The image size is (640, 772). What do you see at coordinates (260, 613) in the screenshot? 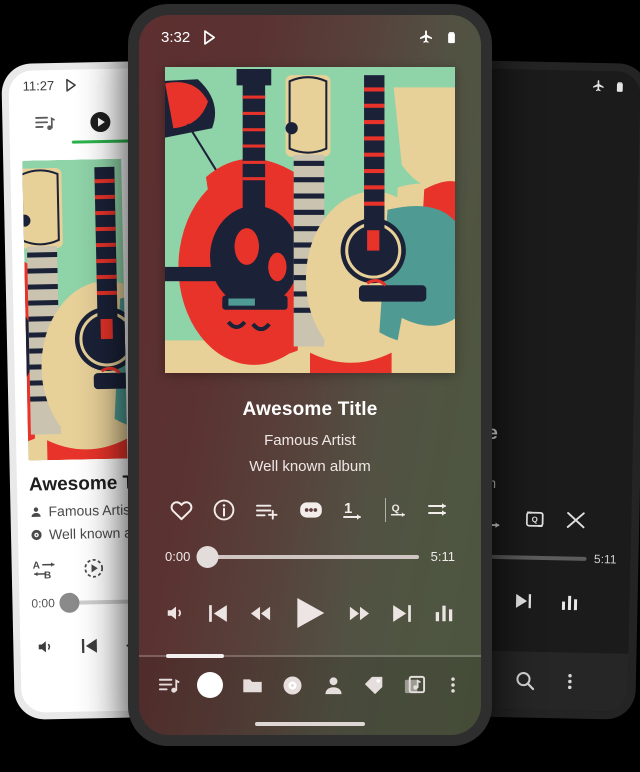
I see `rewind-icon` at bounding box center [260, 613].